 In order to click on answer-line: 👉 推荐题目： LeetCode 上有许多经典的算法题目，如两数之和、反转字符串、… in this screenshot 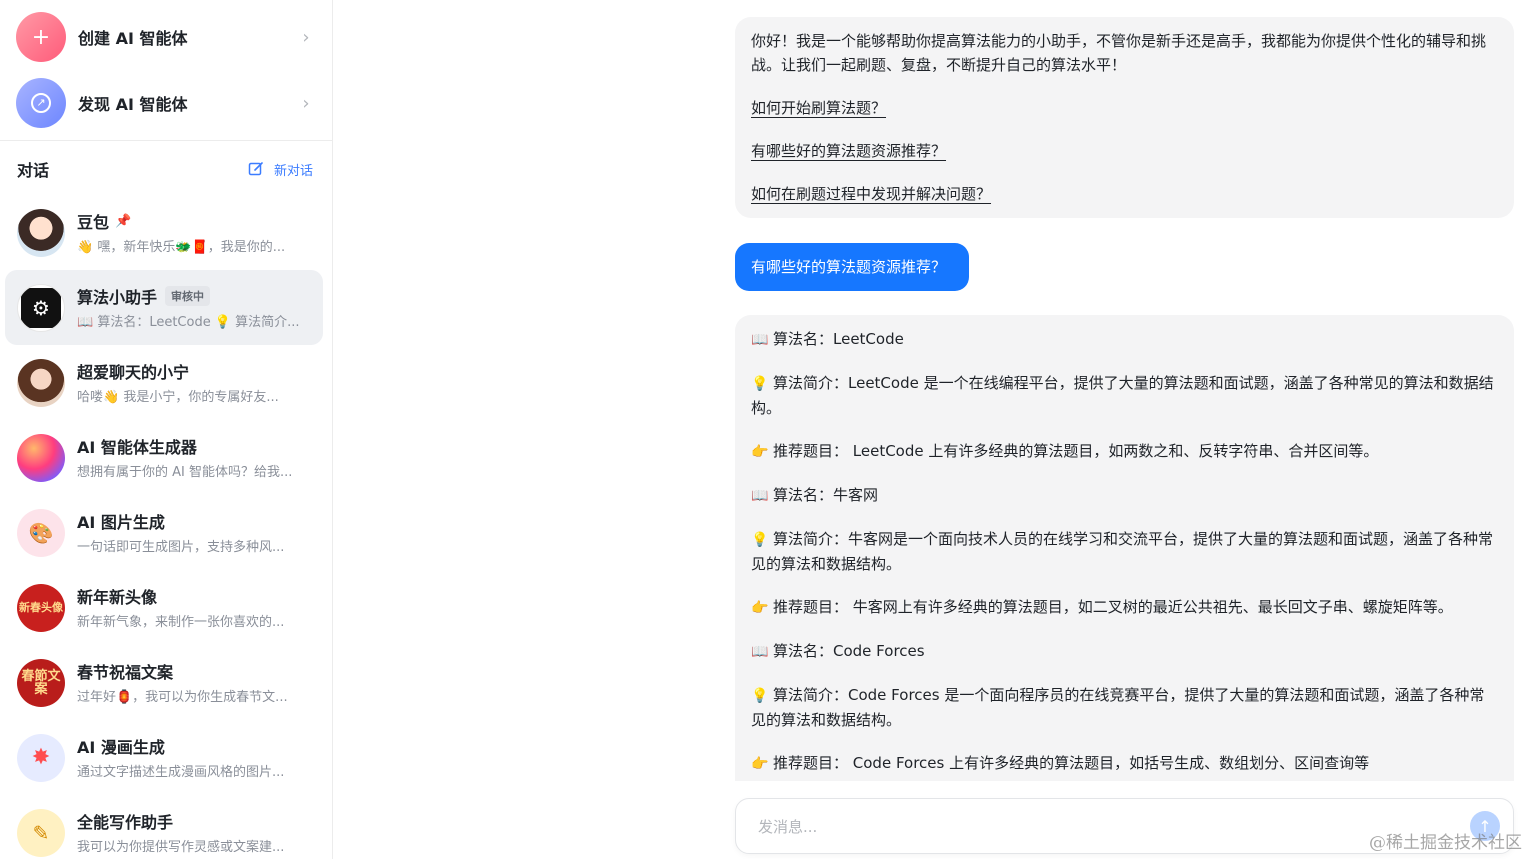, I will do `click(1124, 451)`.